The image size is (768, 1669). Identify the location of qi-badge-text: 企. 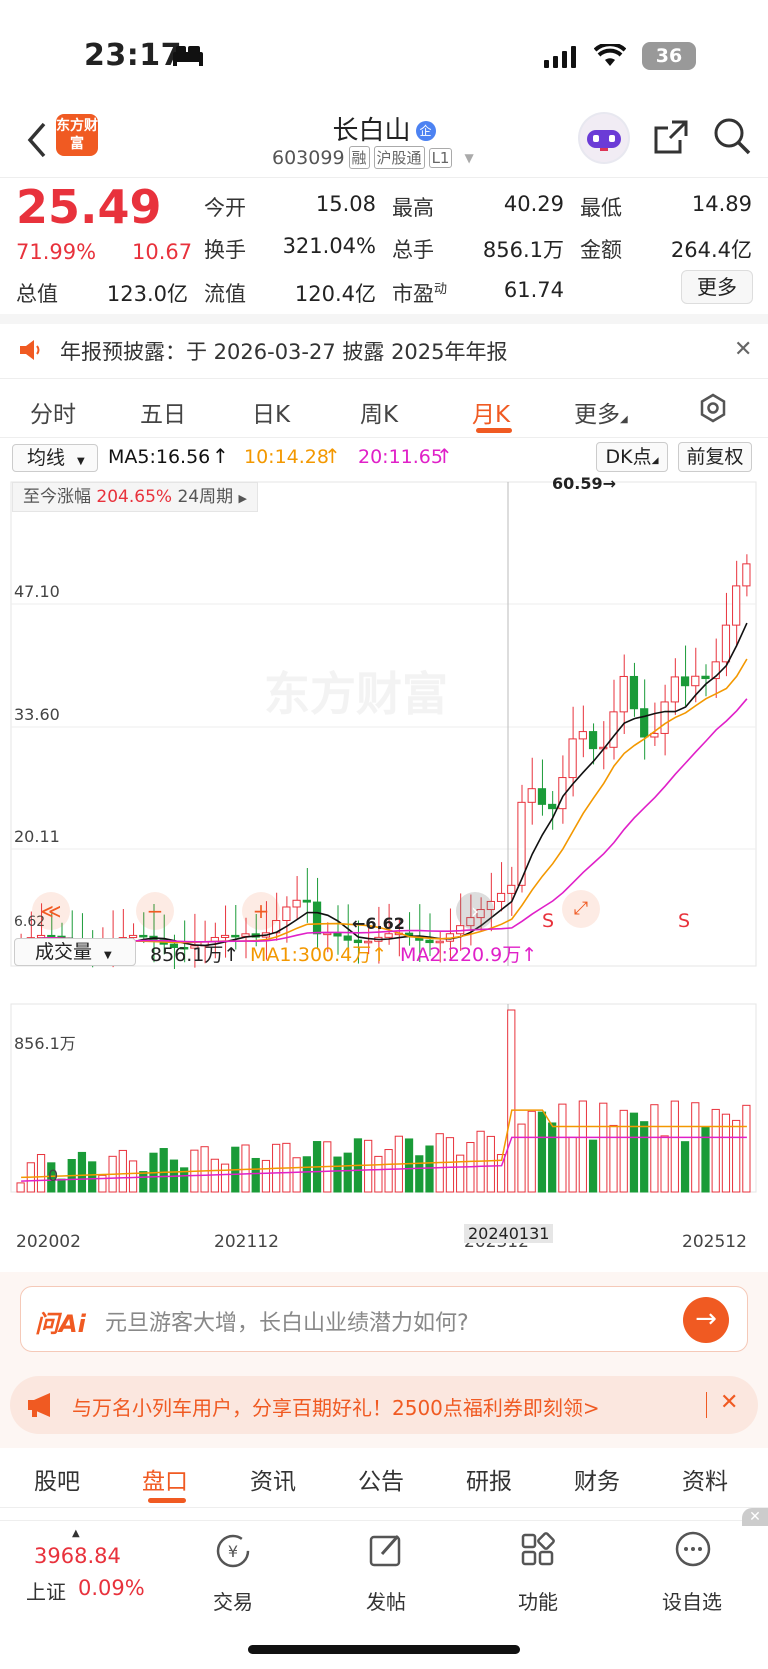
(425, 131).